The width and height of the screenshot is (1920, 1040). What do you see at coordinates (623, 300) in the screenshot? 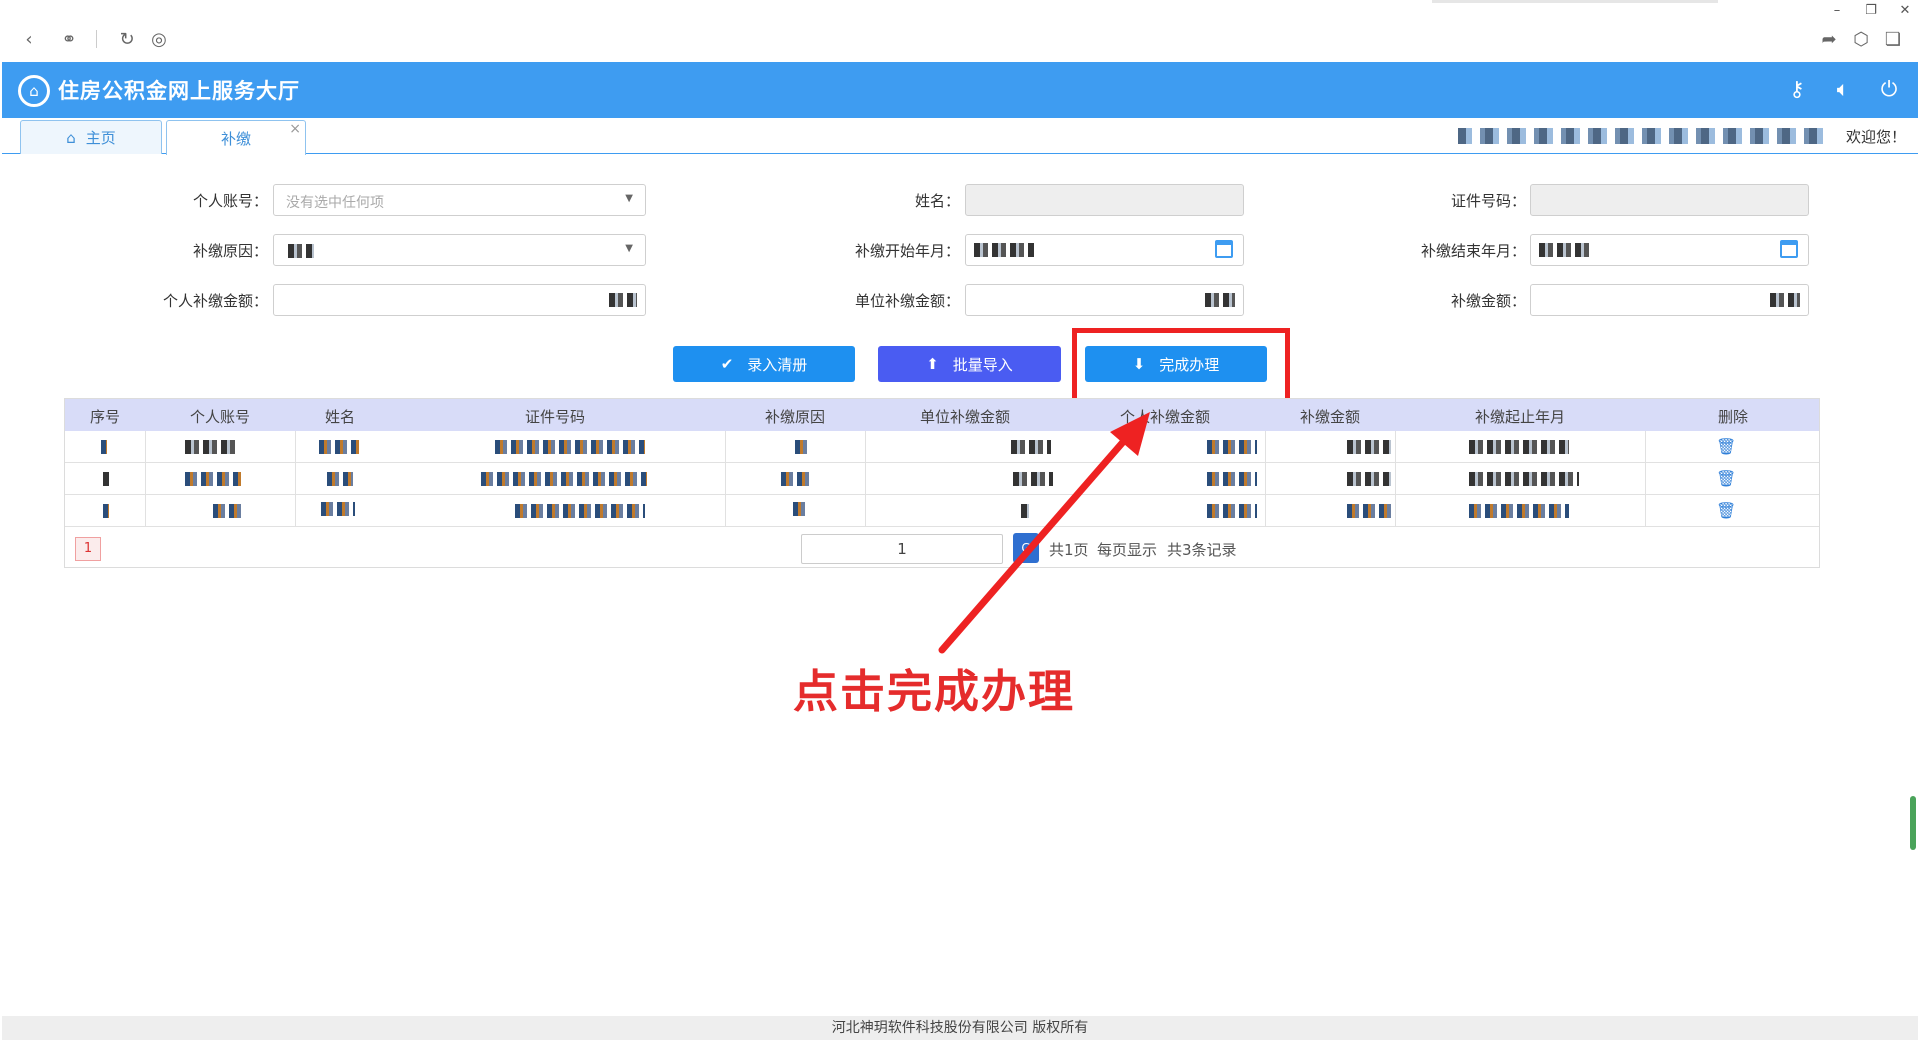
I see `personal-amount-value-redacted` at bounding box center [623, 300].